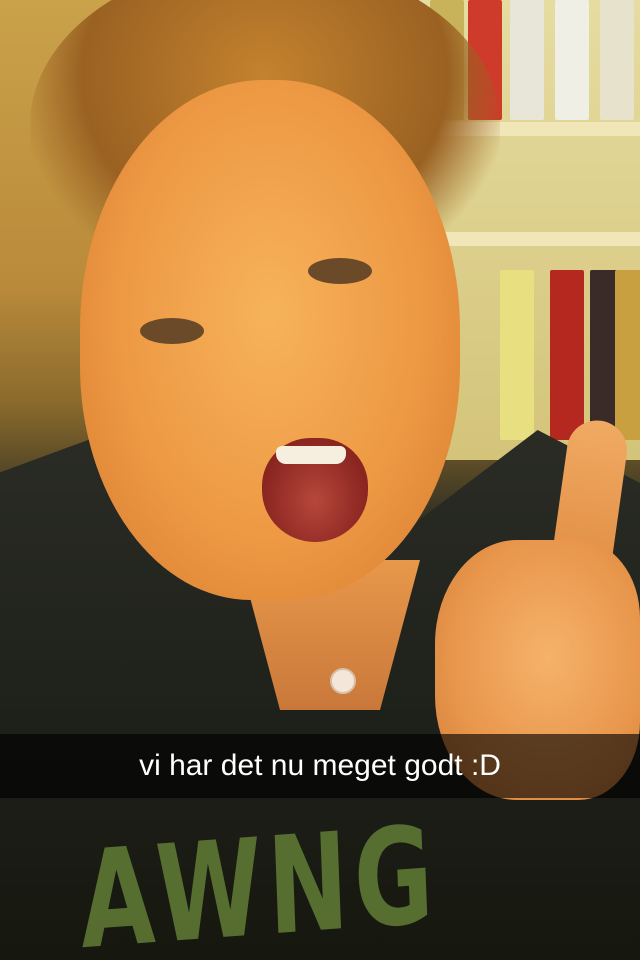 This screenshot has height=960, width=640. I want to click on caption-text: vi har det nu meget godt :D, so click(320, 765).